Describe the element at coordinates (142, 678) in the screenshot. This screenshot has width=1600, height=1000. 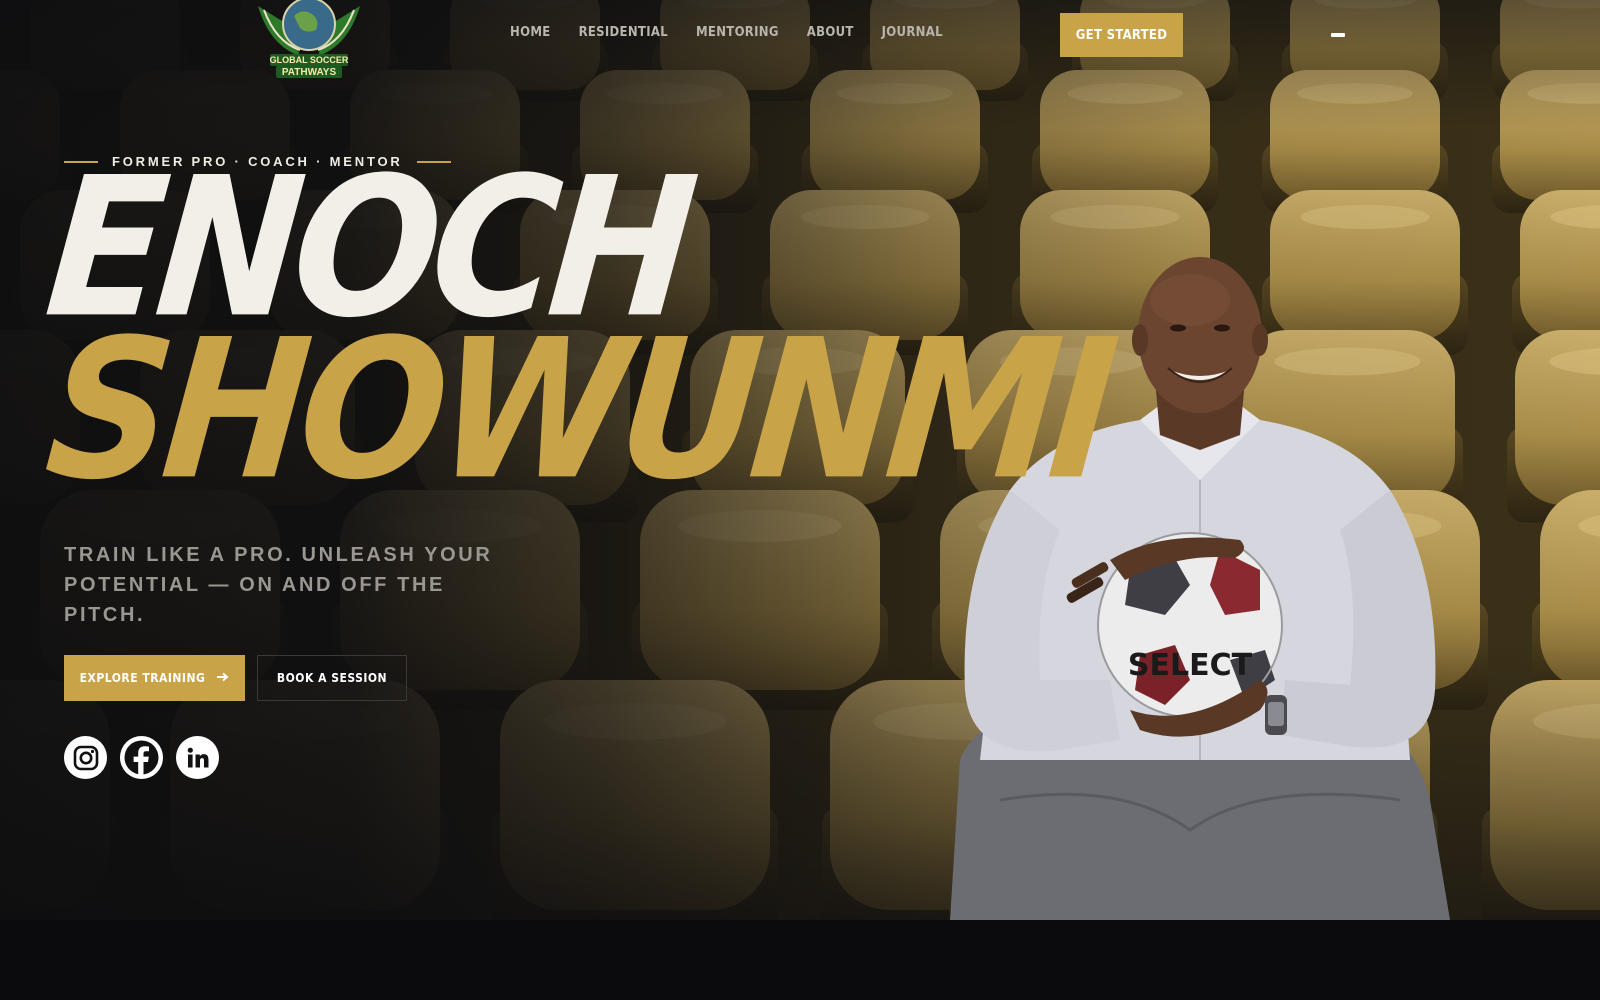
I see `explore-training-label: EXPLORE TRAINING` at that location.